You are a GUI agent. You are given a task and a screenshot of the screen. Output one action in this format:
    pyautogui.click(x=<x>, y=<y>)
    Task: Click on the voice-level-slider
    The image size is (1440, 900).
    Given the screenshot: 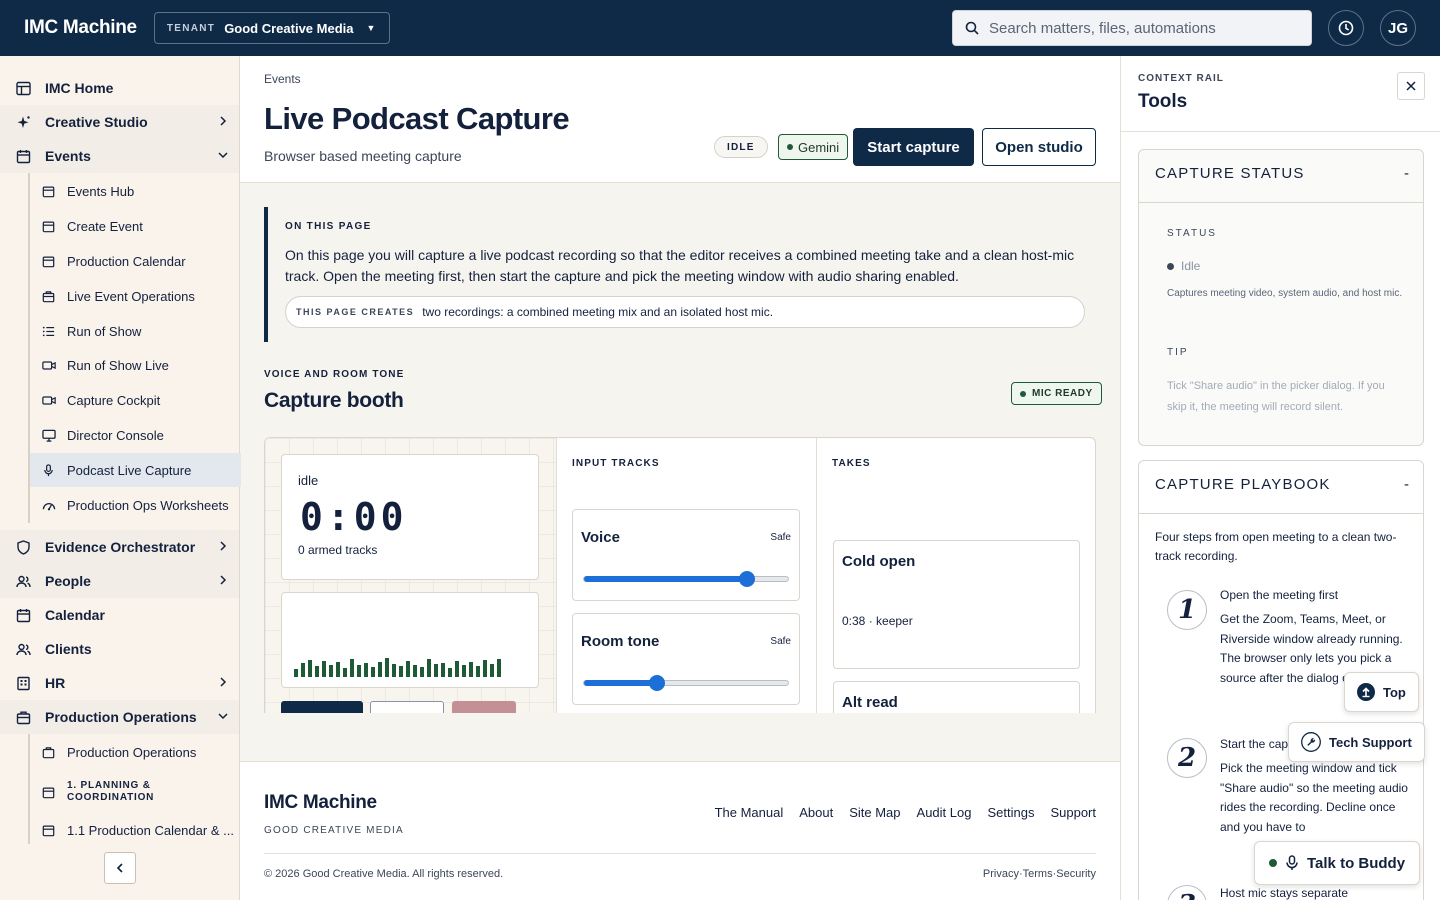 What is the action you would take?
    pyautogui.click(x=686, y=579)
    